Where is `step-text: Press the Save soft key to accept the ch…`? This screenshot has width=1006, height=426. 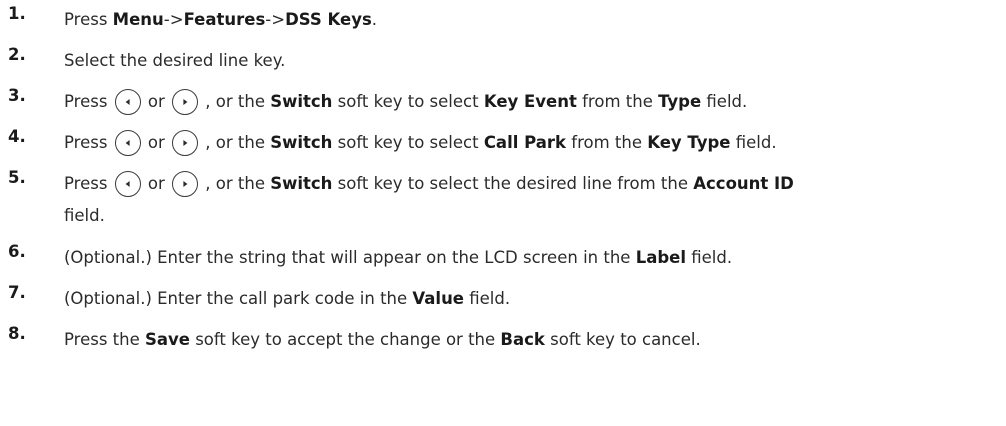 step-text: Press the Save soft key to accept the ch… is located at coordinates (535, 340).